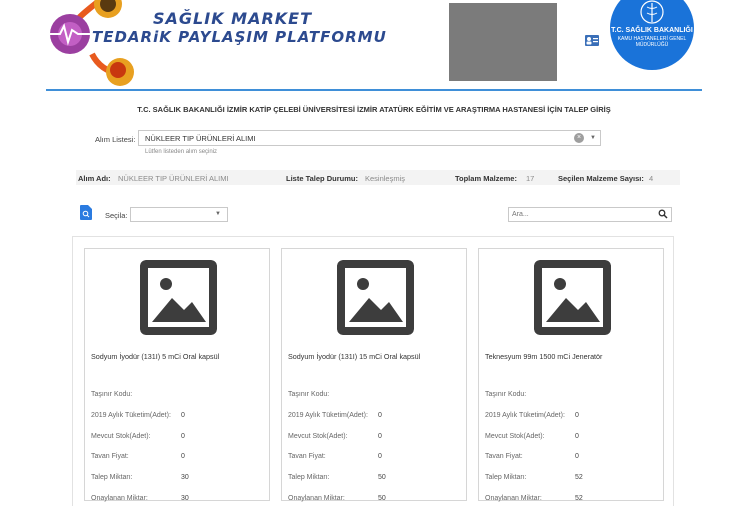 Image resolution: width=730 pixels, height=506 pixels. Describe the element at coordinates (179, 214) in the screenshot. I see `secim-select: ▼` at that location.